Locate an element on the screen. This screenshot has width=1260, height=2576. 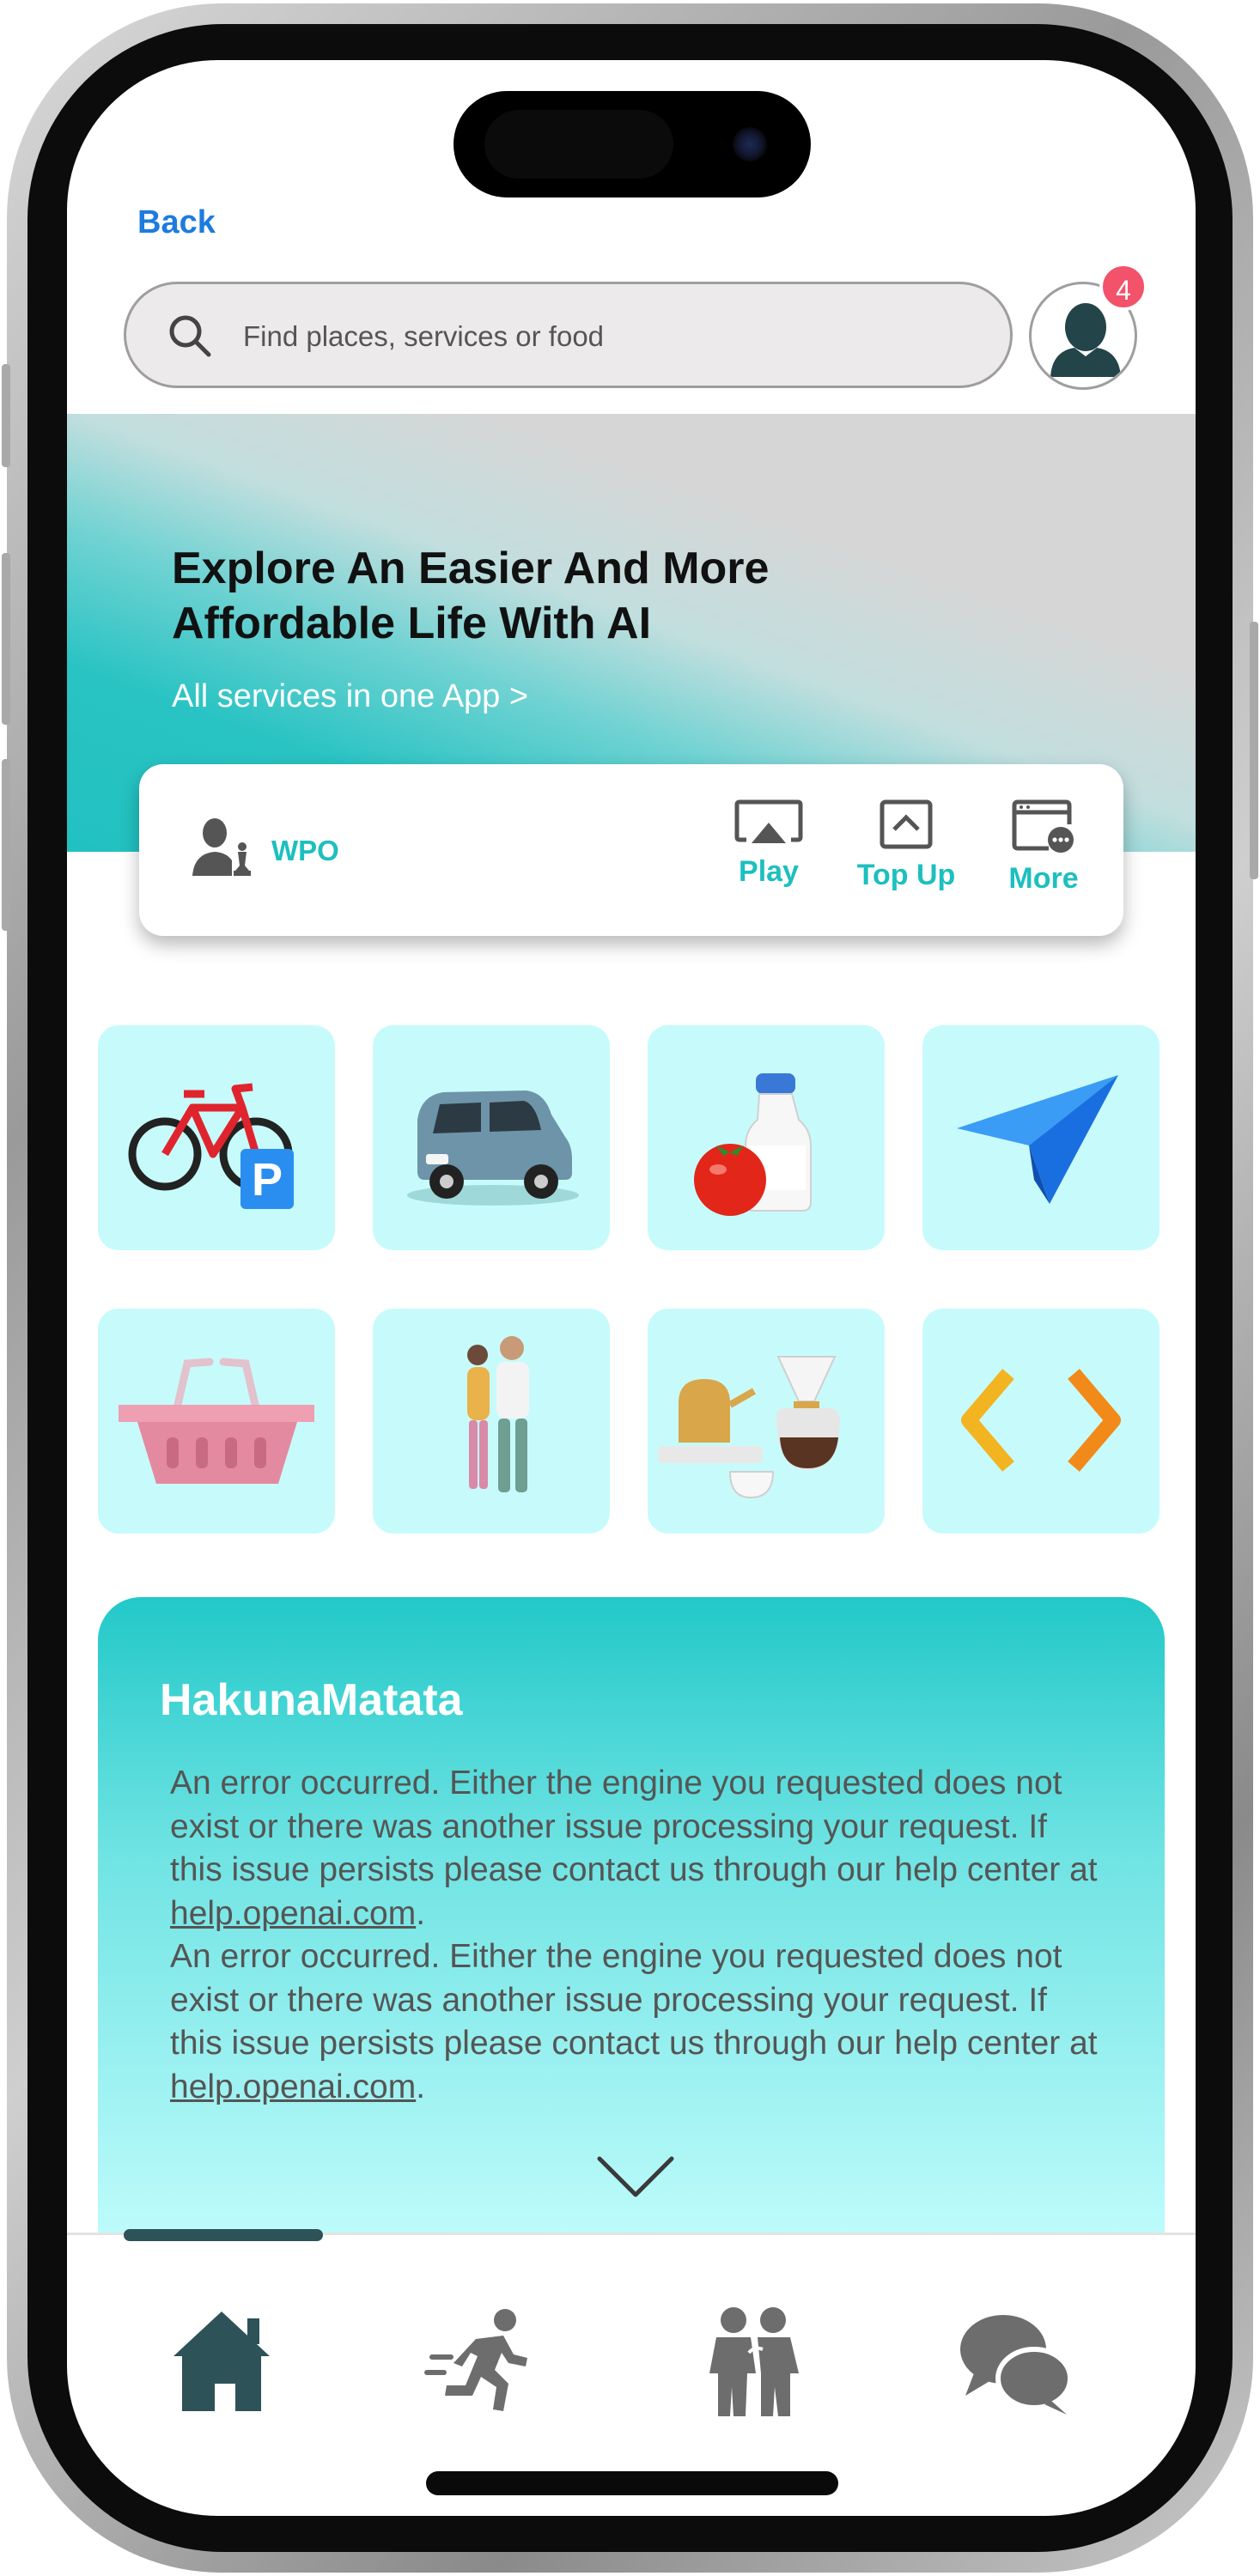
play-label: Play is located at coordinates (769, 872).